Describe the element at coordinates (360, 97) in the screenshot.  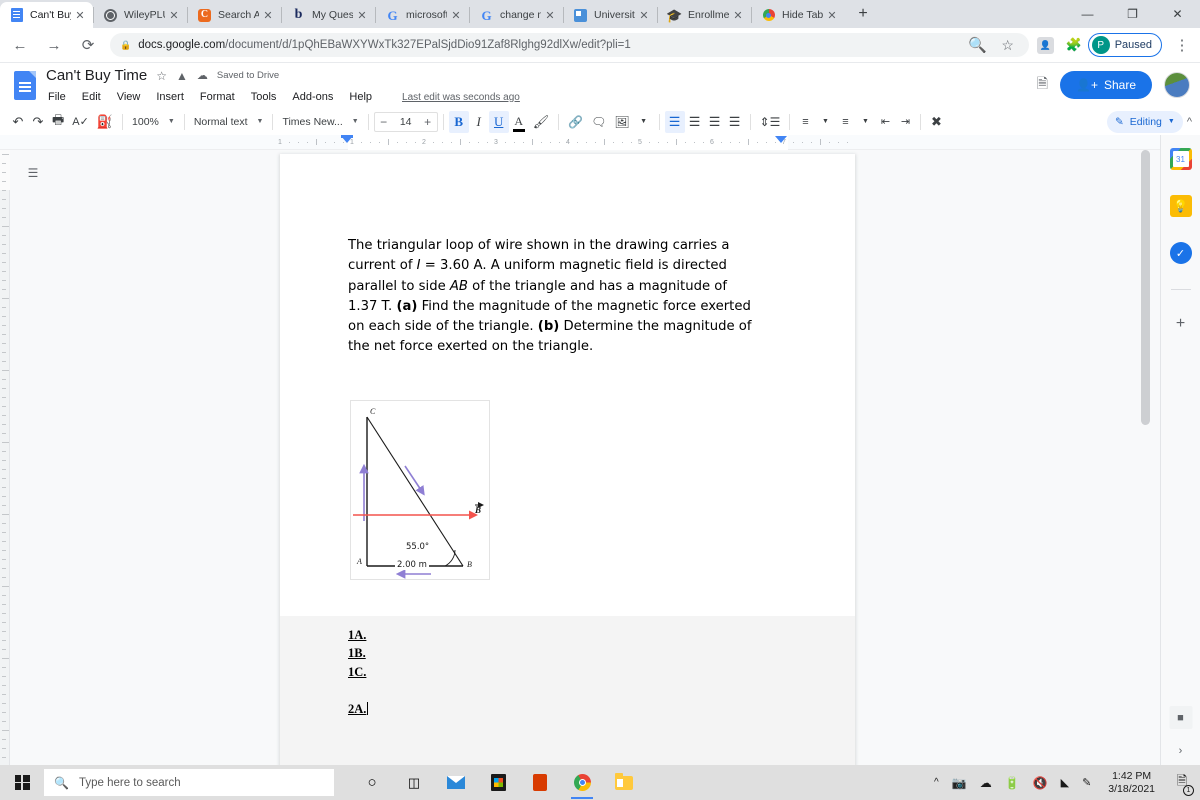
I see `menu-item-help: Help` at that location.